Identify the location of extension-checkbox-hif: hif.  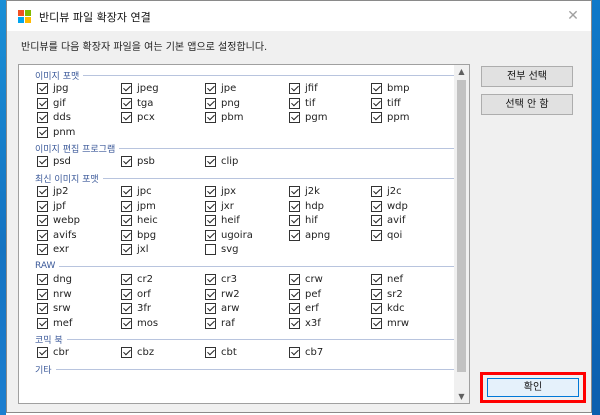
(303, 221).